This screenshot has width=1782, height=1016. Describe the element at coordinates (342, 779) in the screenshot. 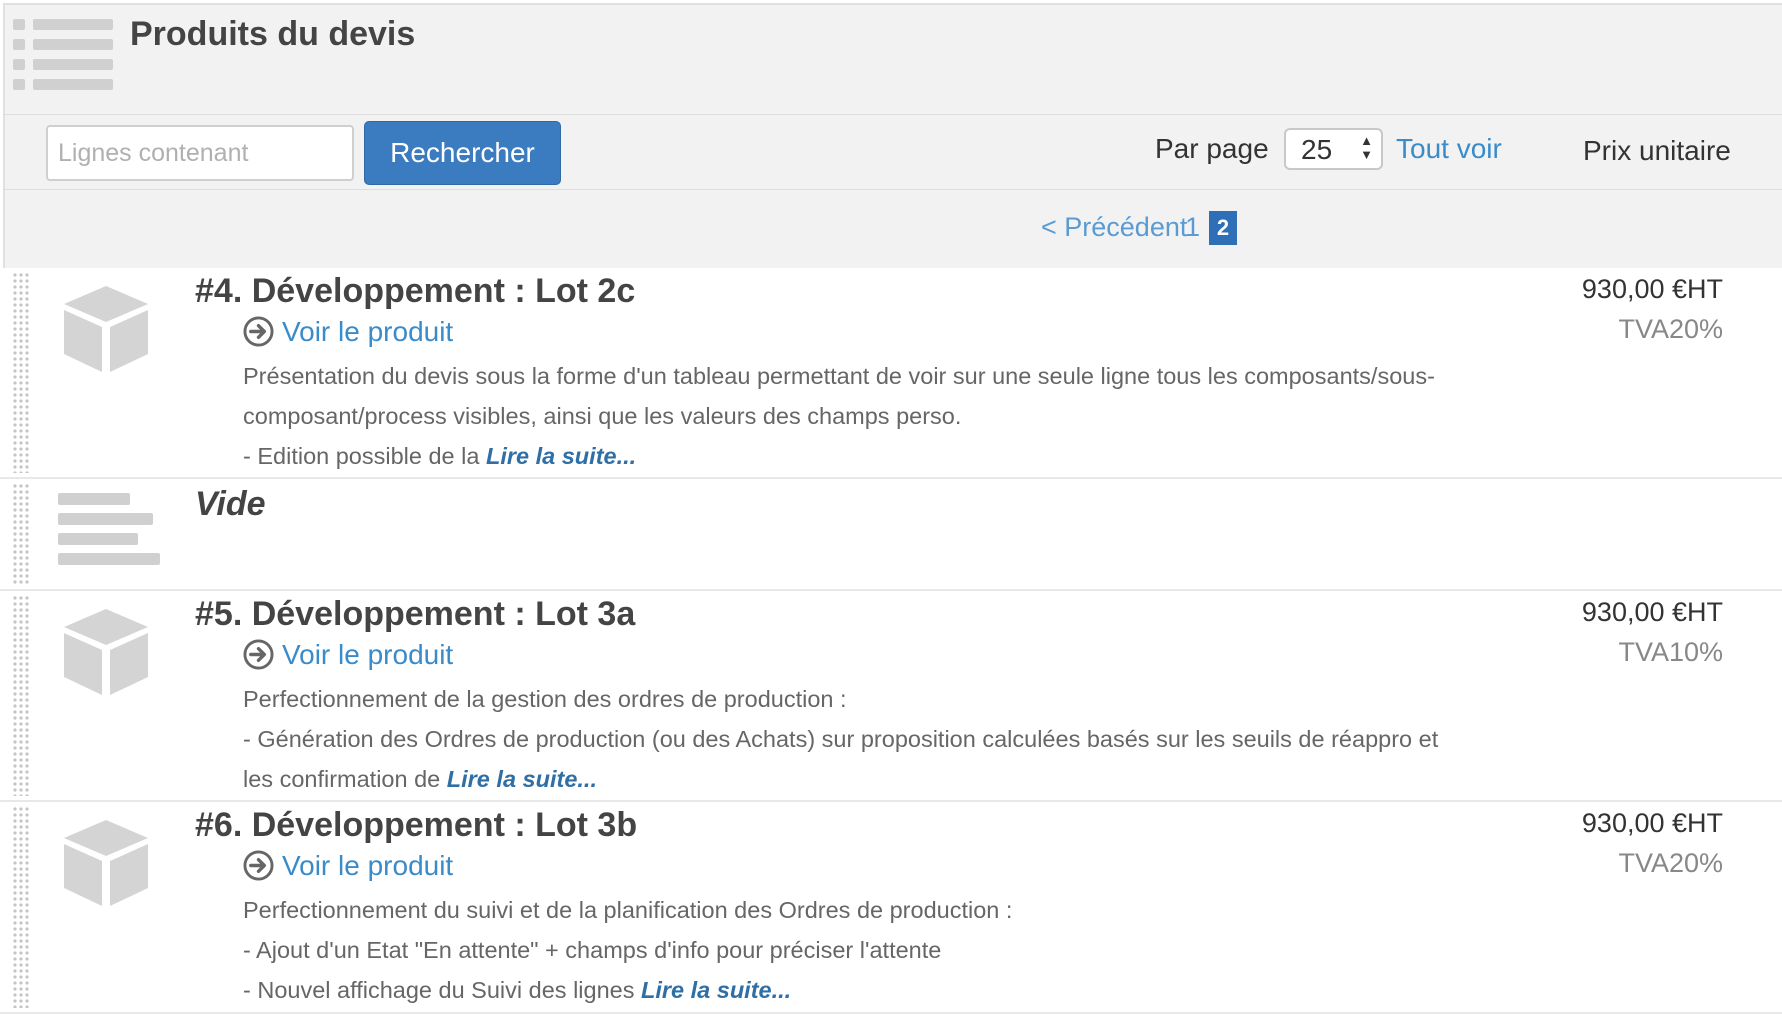

I see `description-text: les confirmation de` at that location.